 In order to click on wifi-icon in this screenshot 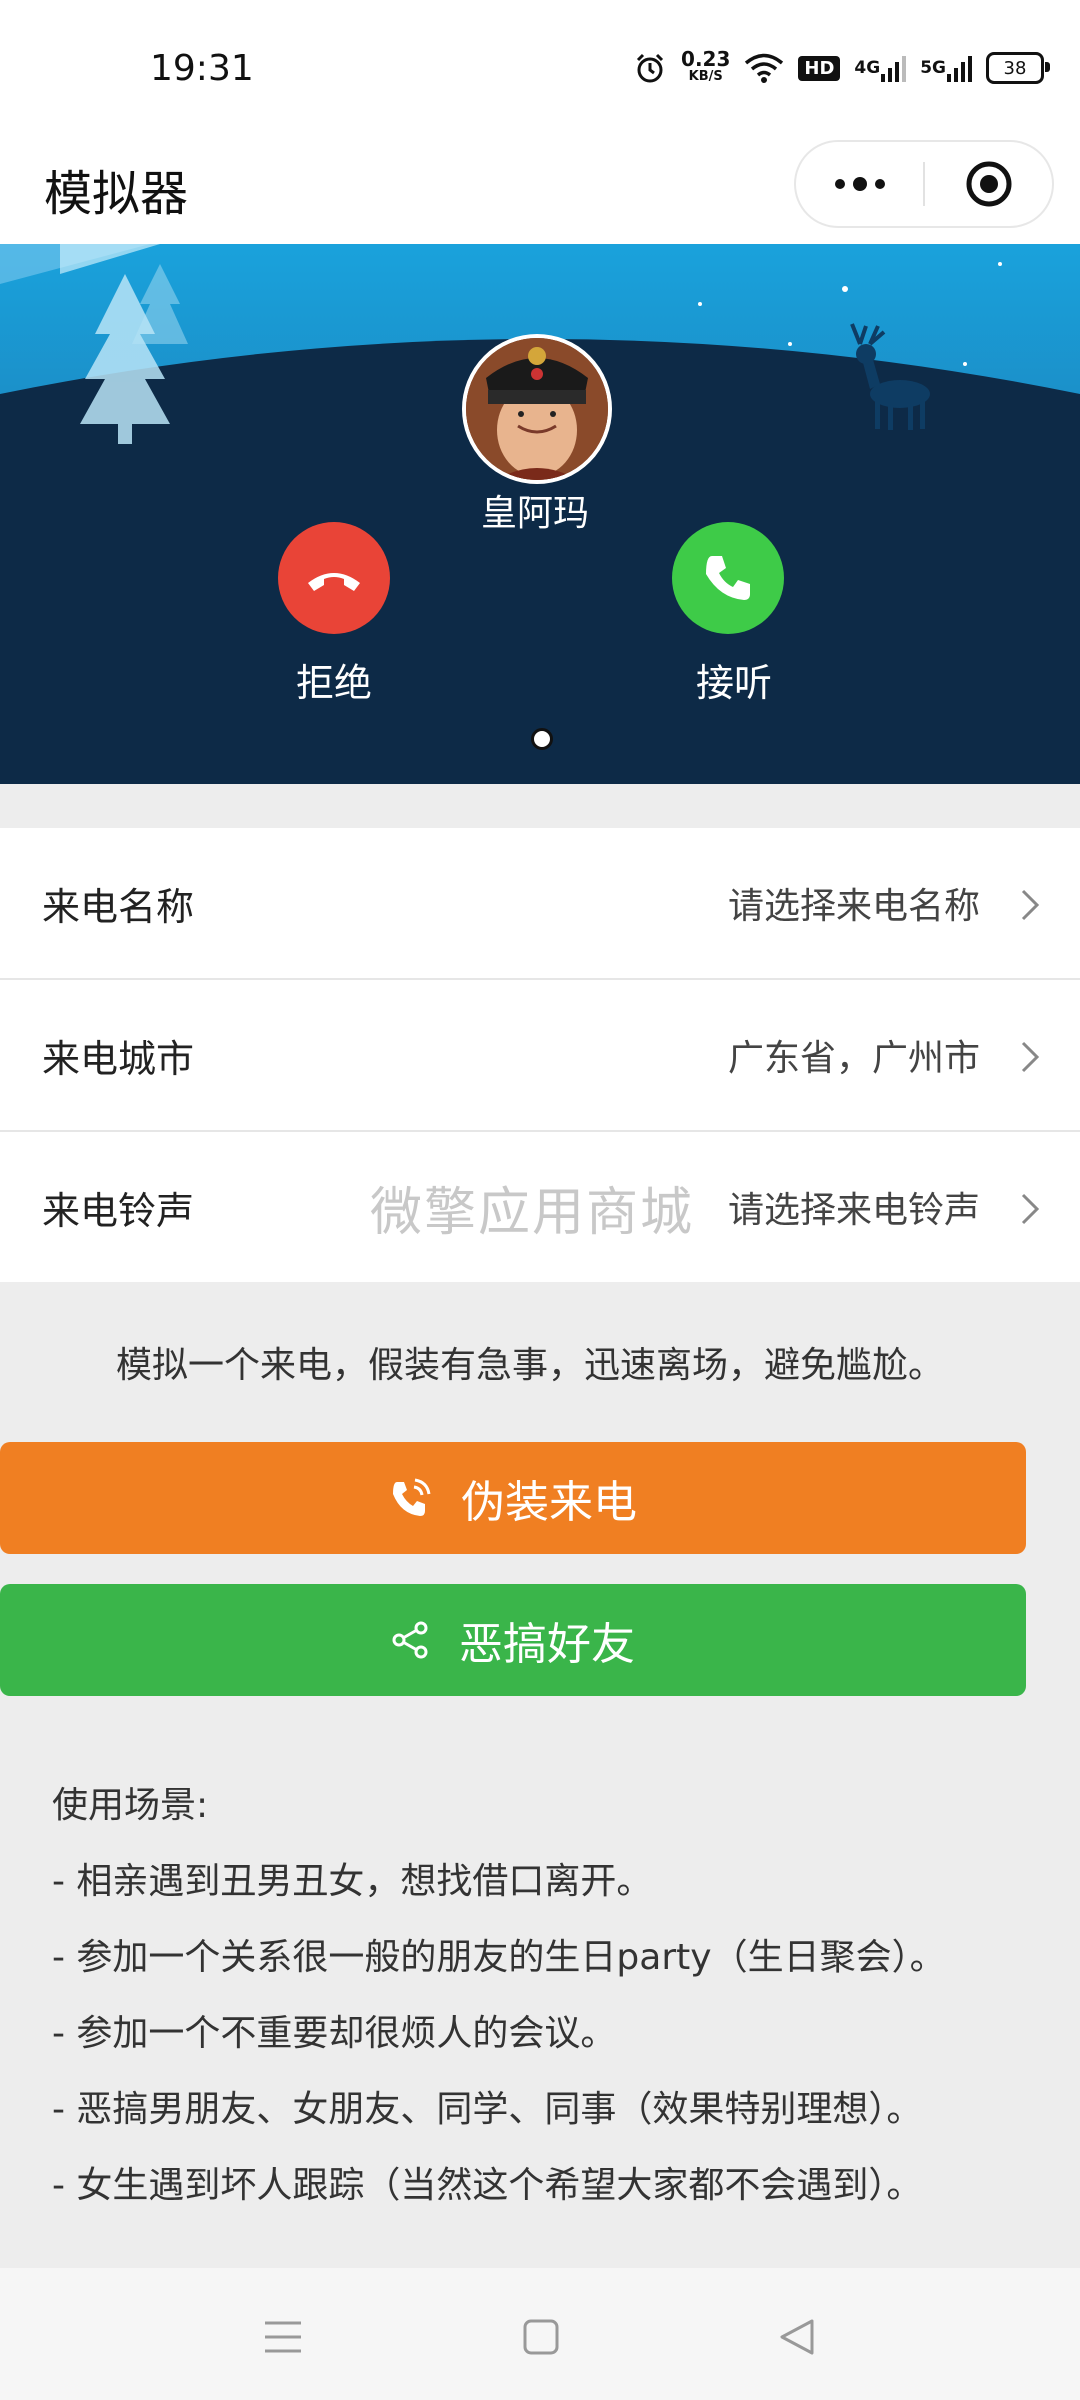, I will do `click(764, 68)`.